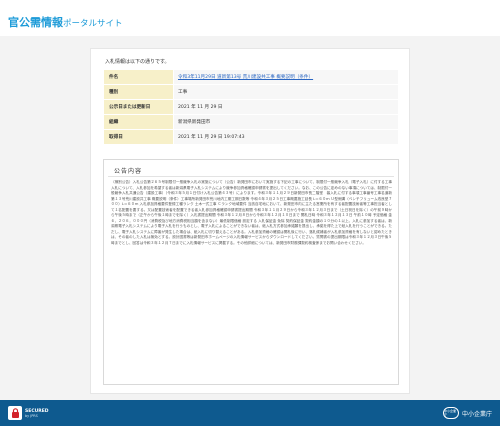 The width and height of the screenshot is (500, 426). I want to click on site-footer: SECURED by JPRS 中小企業庁 中小企業庁, so click(250, 413).